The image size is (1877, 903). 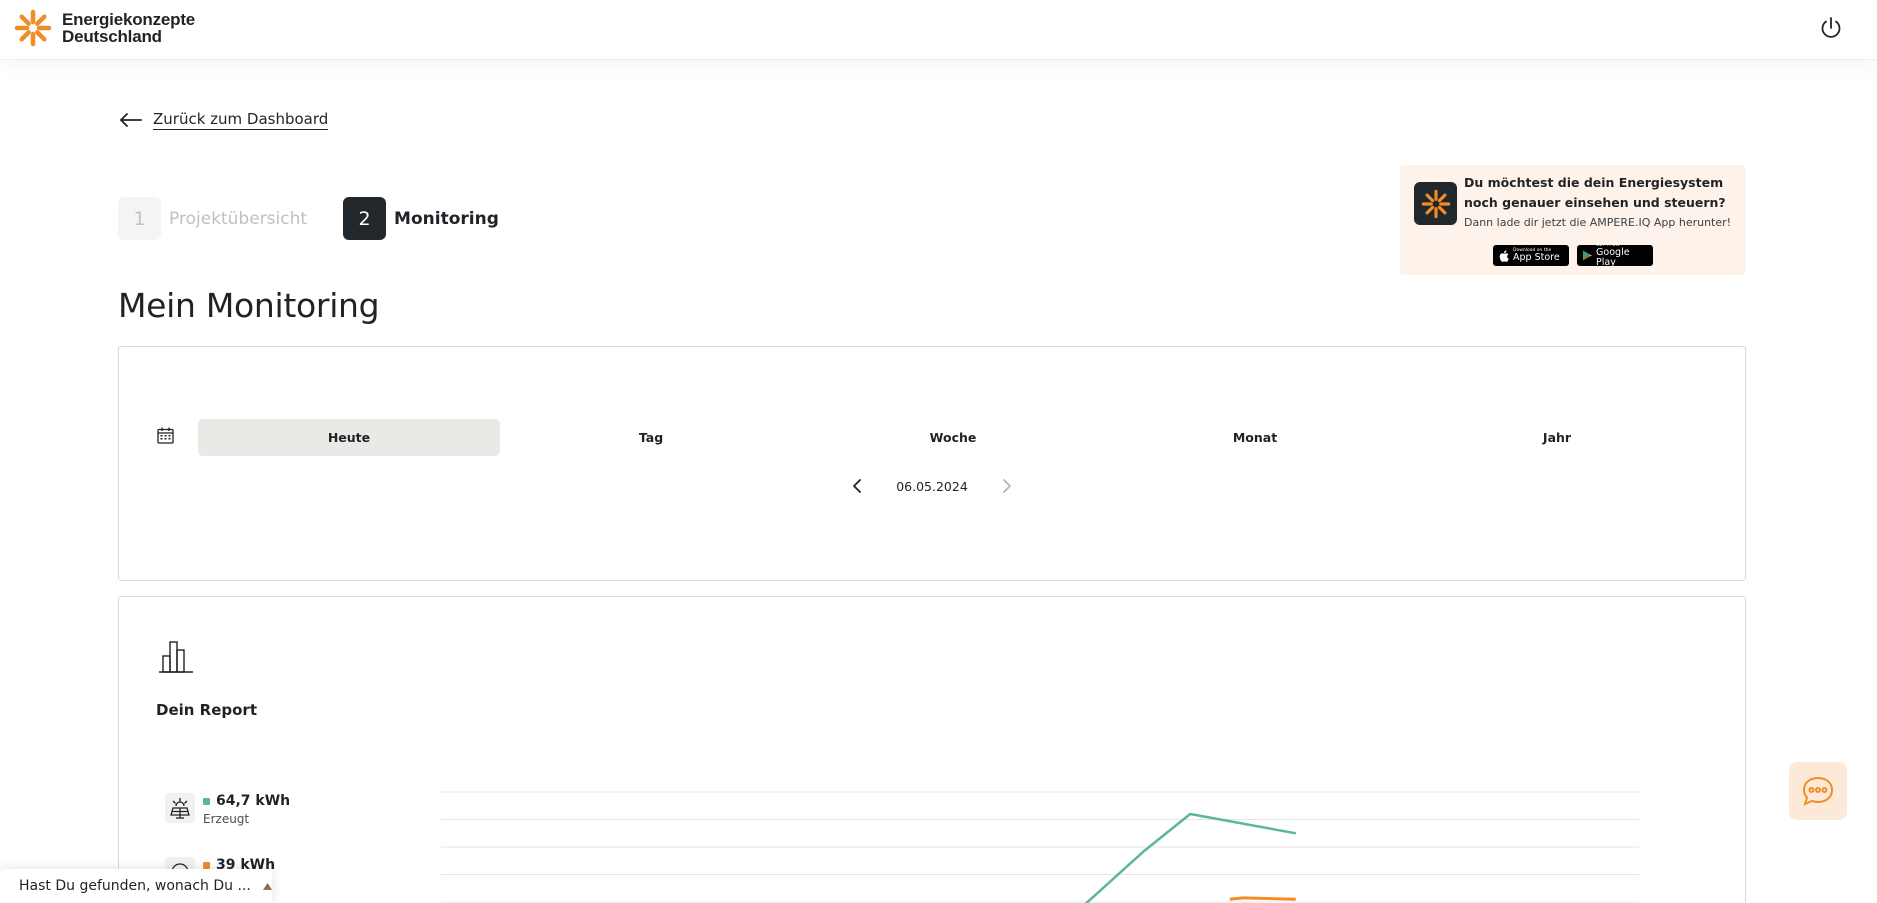 I want to click on brand-logo: Energiekonzepte Deutschland, so click(x=104, y=28).